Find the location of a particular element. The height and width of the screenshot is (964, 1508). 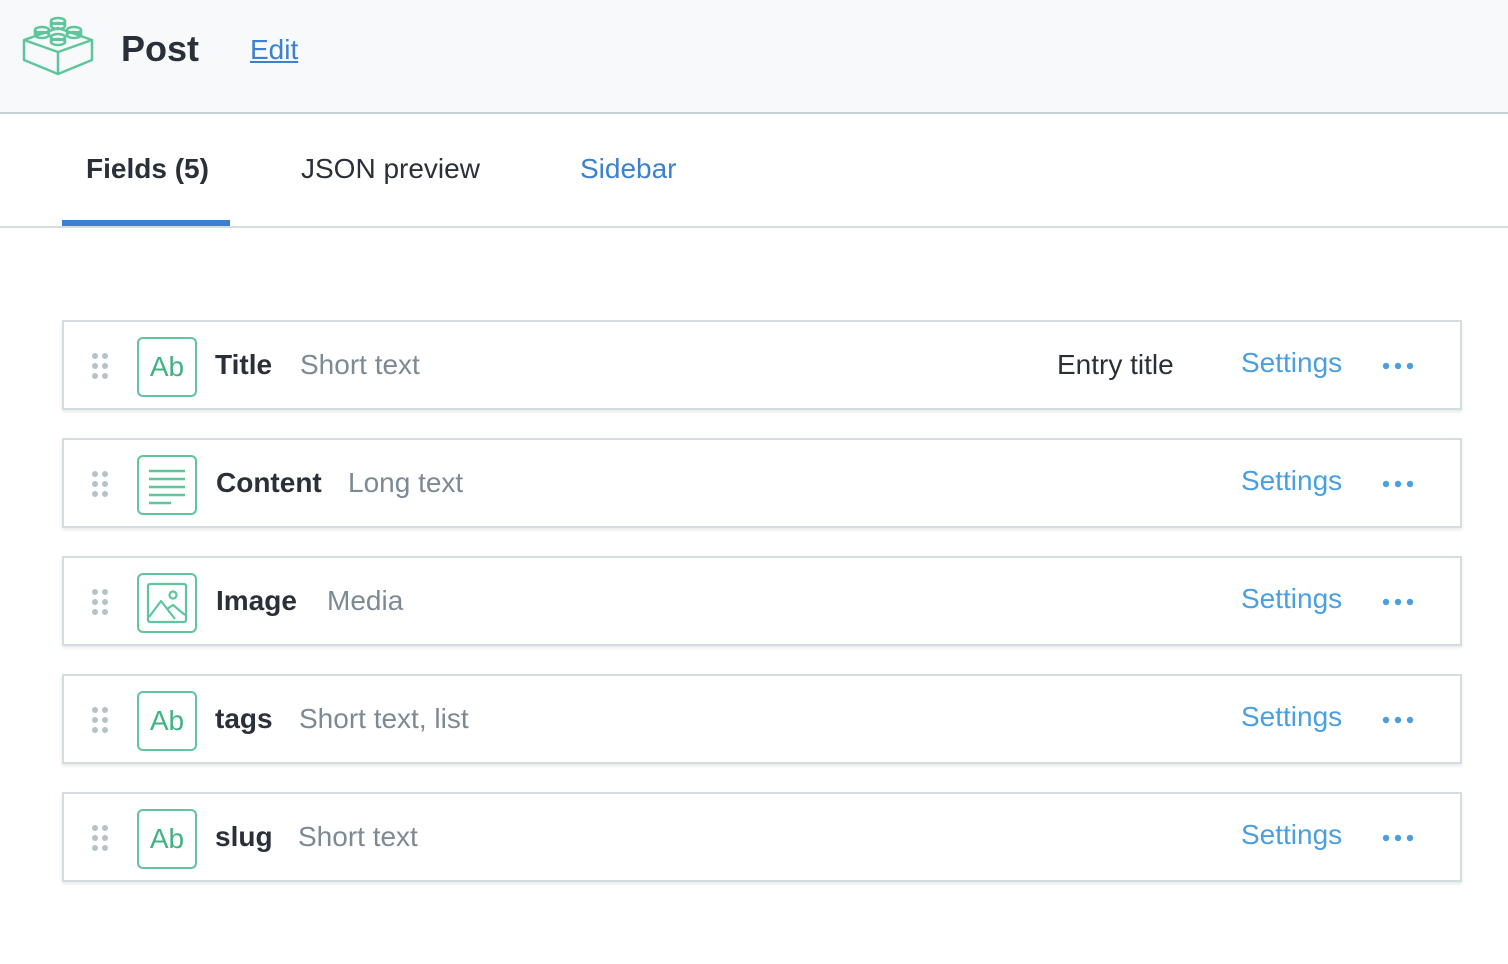

field-type: Media is located at coordinates (365, 600).